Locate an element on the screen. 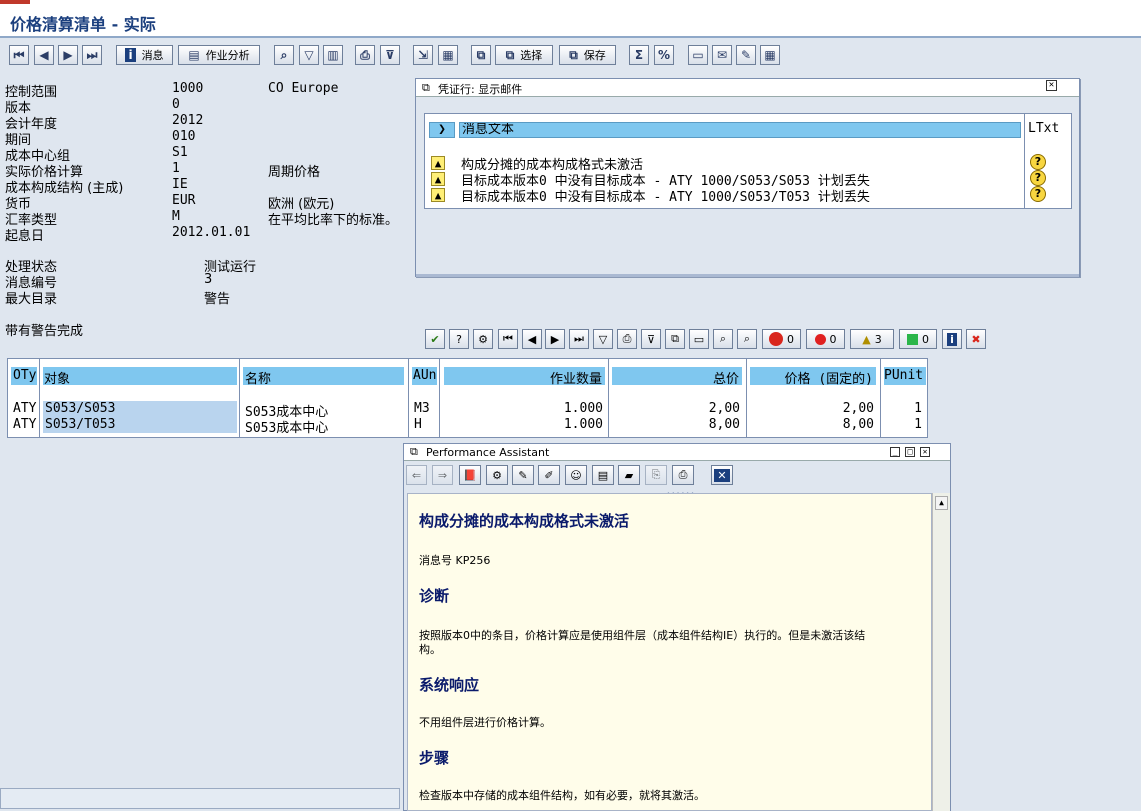  spreadsheet-button: ▦ is located at coordinates (770, 55).